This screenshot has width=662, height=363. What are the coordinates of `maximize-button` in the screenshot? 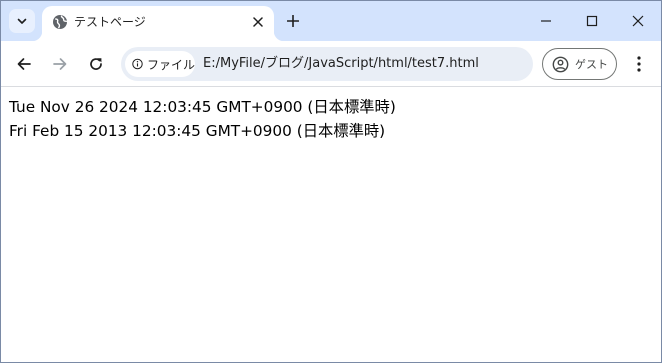 It's located at (592, 21).